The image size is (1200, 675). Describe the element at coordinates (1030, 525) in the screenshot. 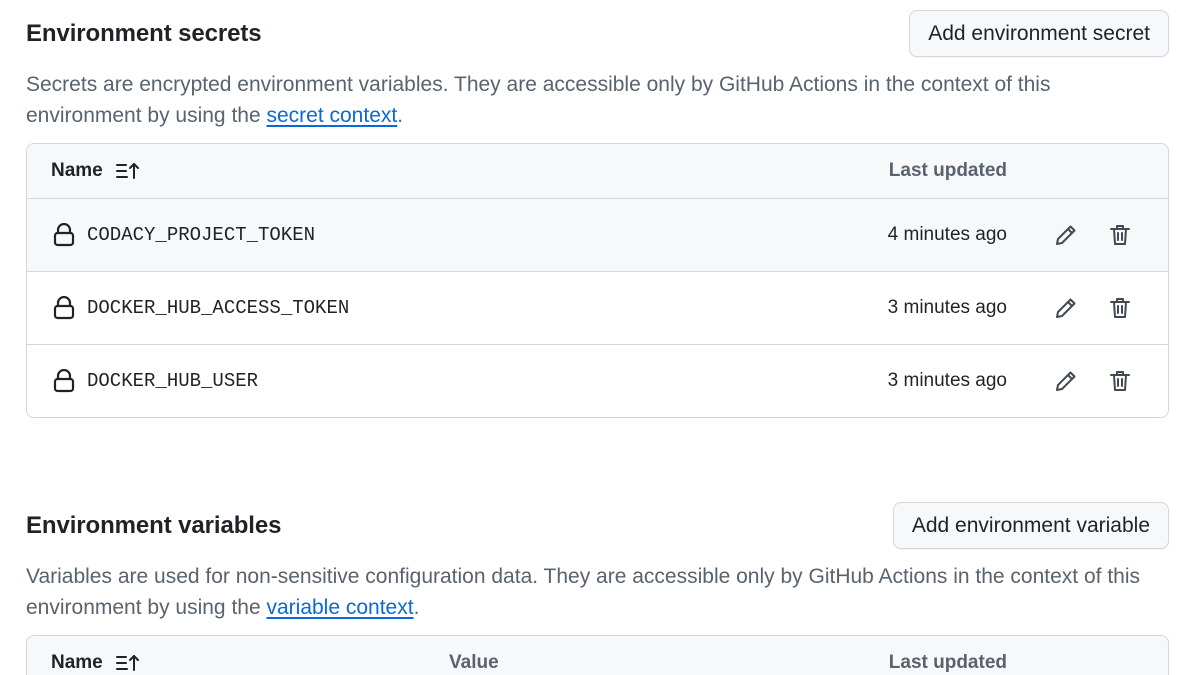

I see `add-environment-variable-button: Add environment variable` at that location.